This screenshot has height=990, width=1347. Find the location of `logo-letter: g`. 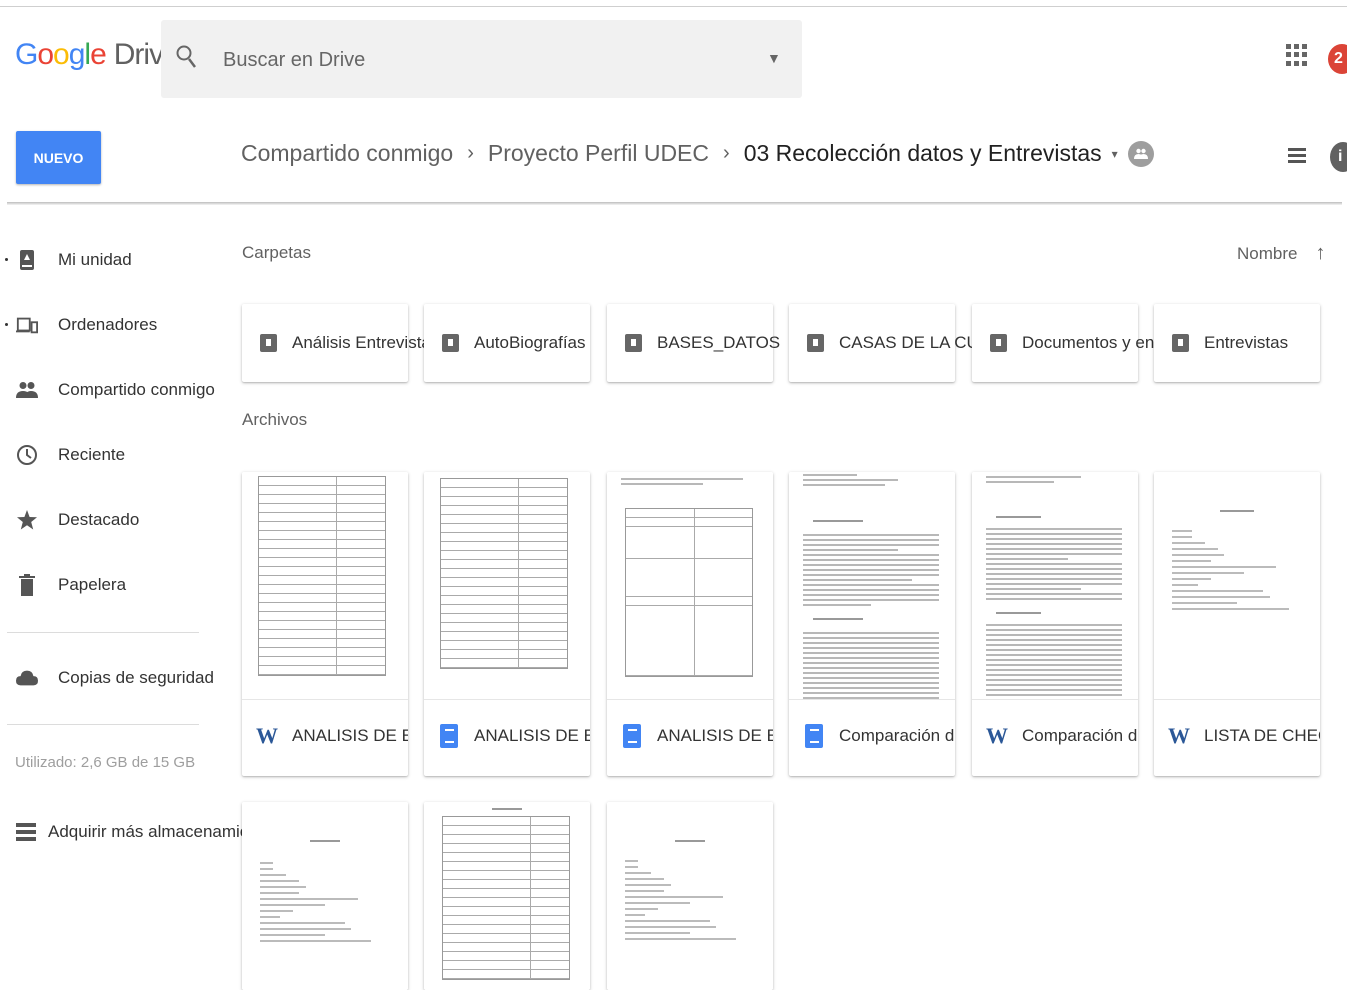

logo-letter: g is located at coordinates (77, 54).